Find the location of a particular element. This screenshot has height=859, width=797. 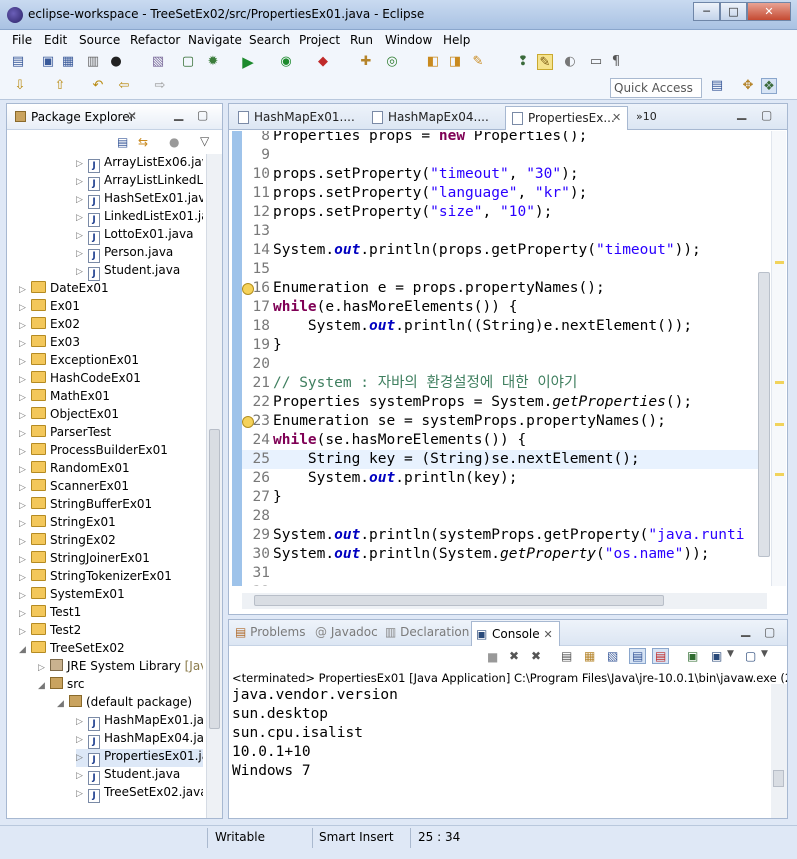

tree-item: ▷ JRE System Library [Java is located at coordinates (120, 668).